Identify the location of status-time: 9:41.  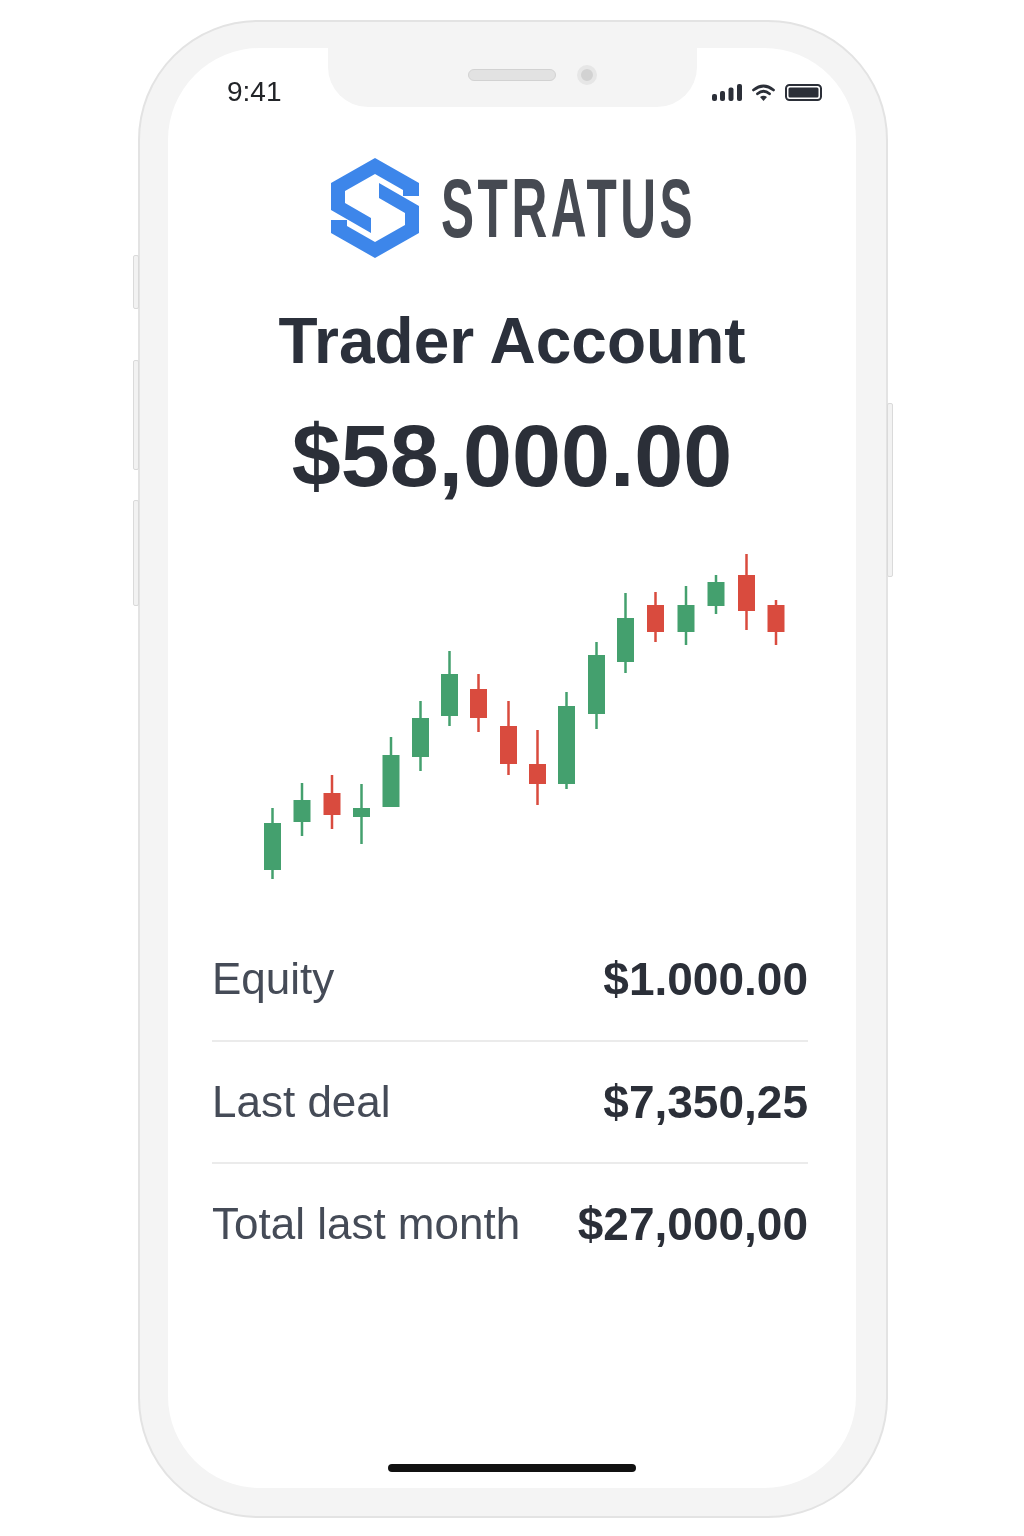
(254, 92).